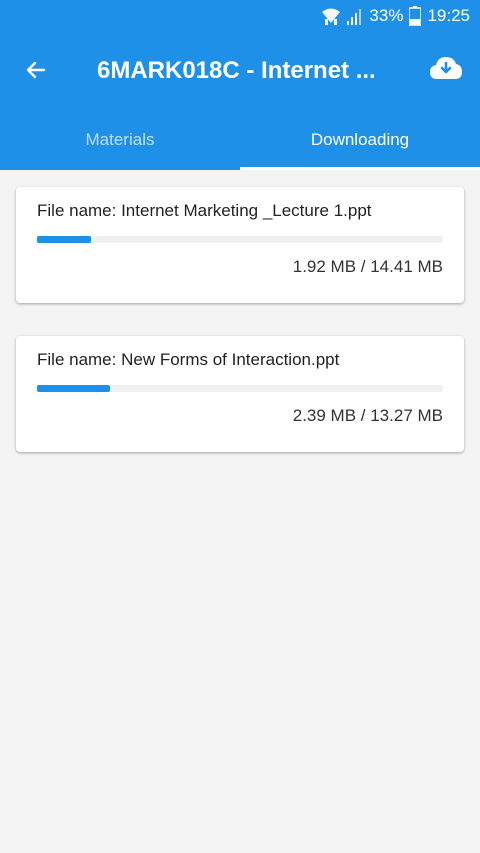  I want to click on tab-bar: Materials Downloading, so click(240, 140).